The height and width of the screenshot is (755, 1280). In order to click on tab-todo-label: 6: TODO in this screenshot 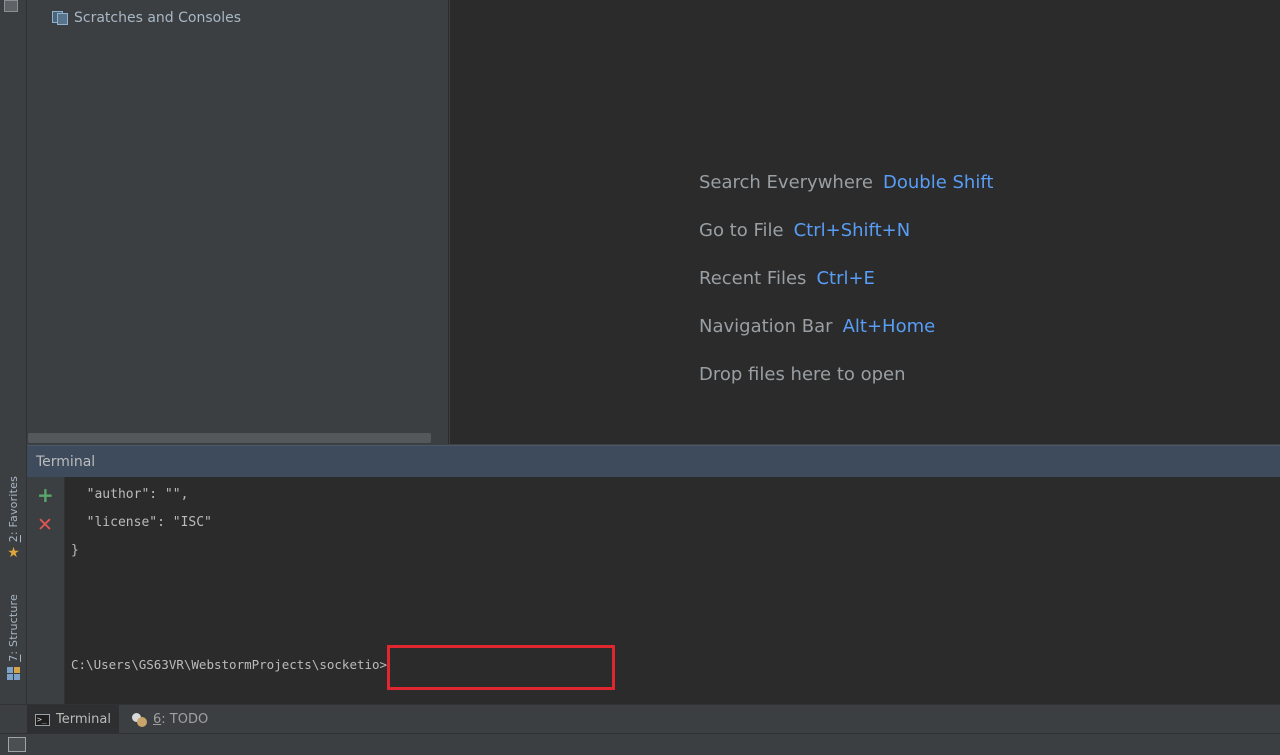, I will do `click(181, 719)`.